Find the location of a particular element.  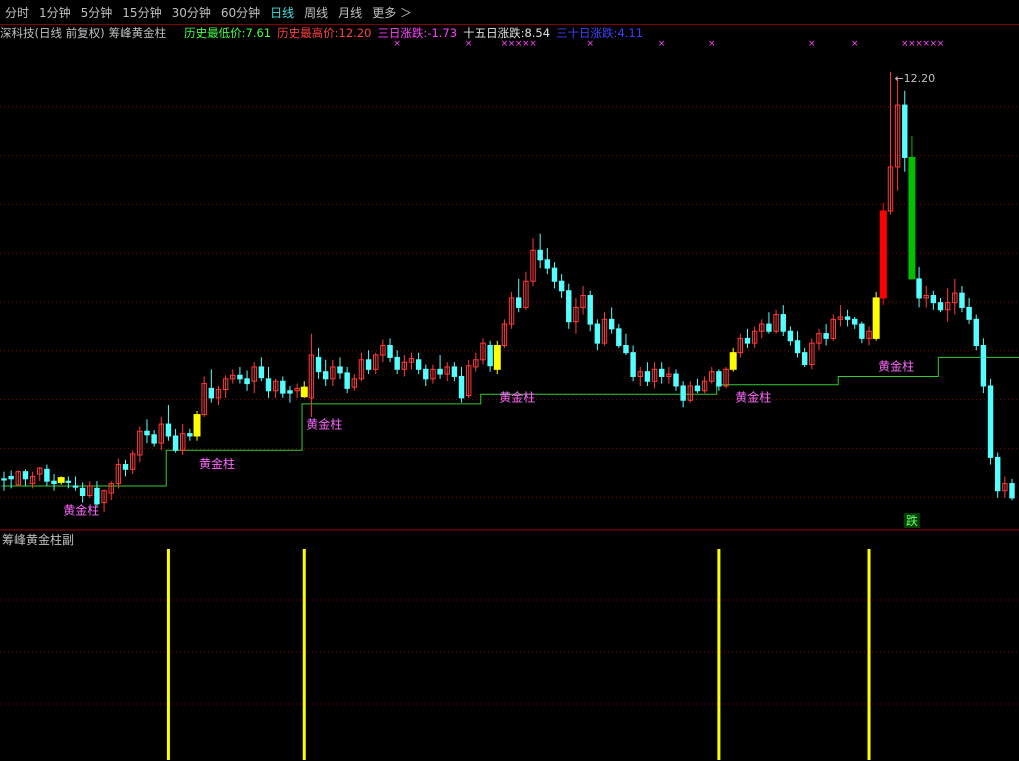

sub-indicator-title: 筹峰黄金柱副 is located at coordinates (38, 540).